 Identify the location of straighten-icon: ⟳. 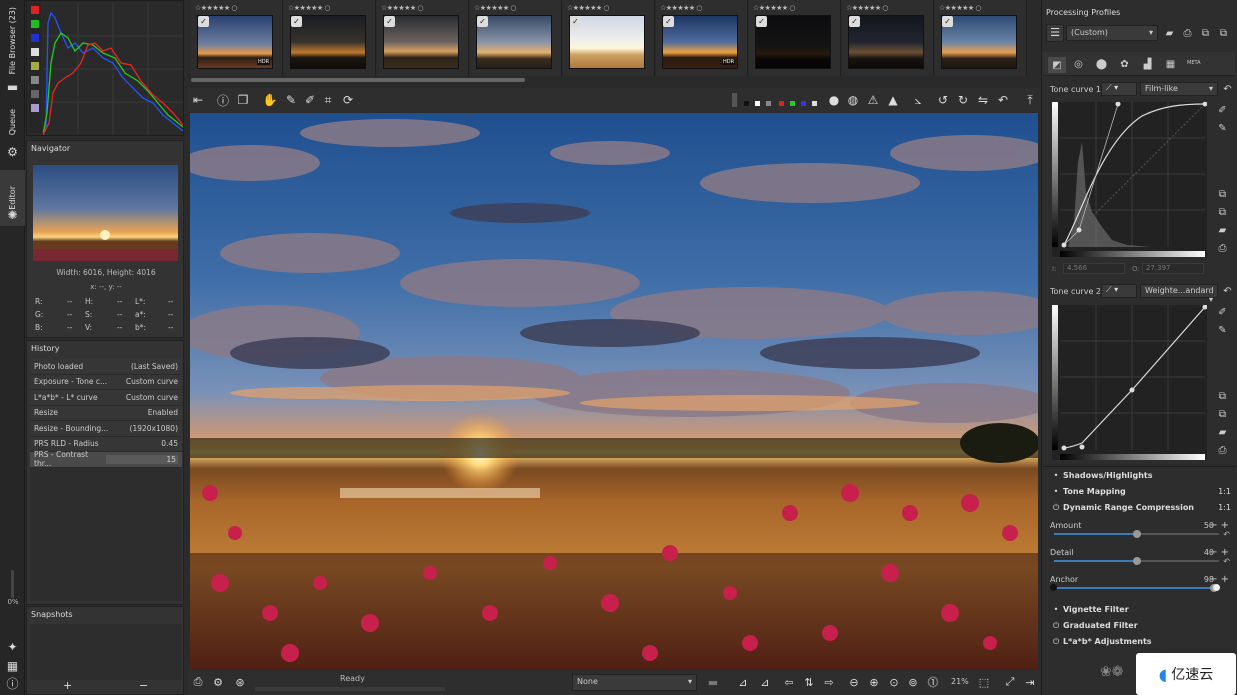
(348, 100).